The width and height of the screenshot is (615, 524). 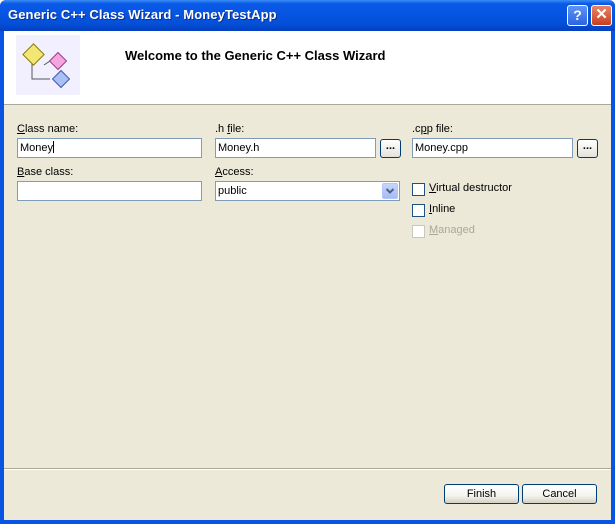 I want to click on finish-button: Finish, so click(x=481, y=494).